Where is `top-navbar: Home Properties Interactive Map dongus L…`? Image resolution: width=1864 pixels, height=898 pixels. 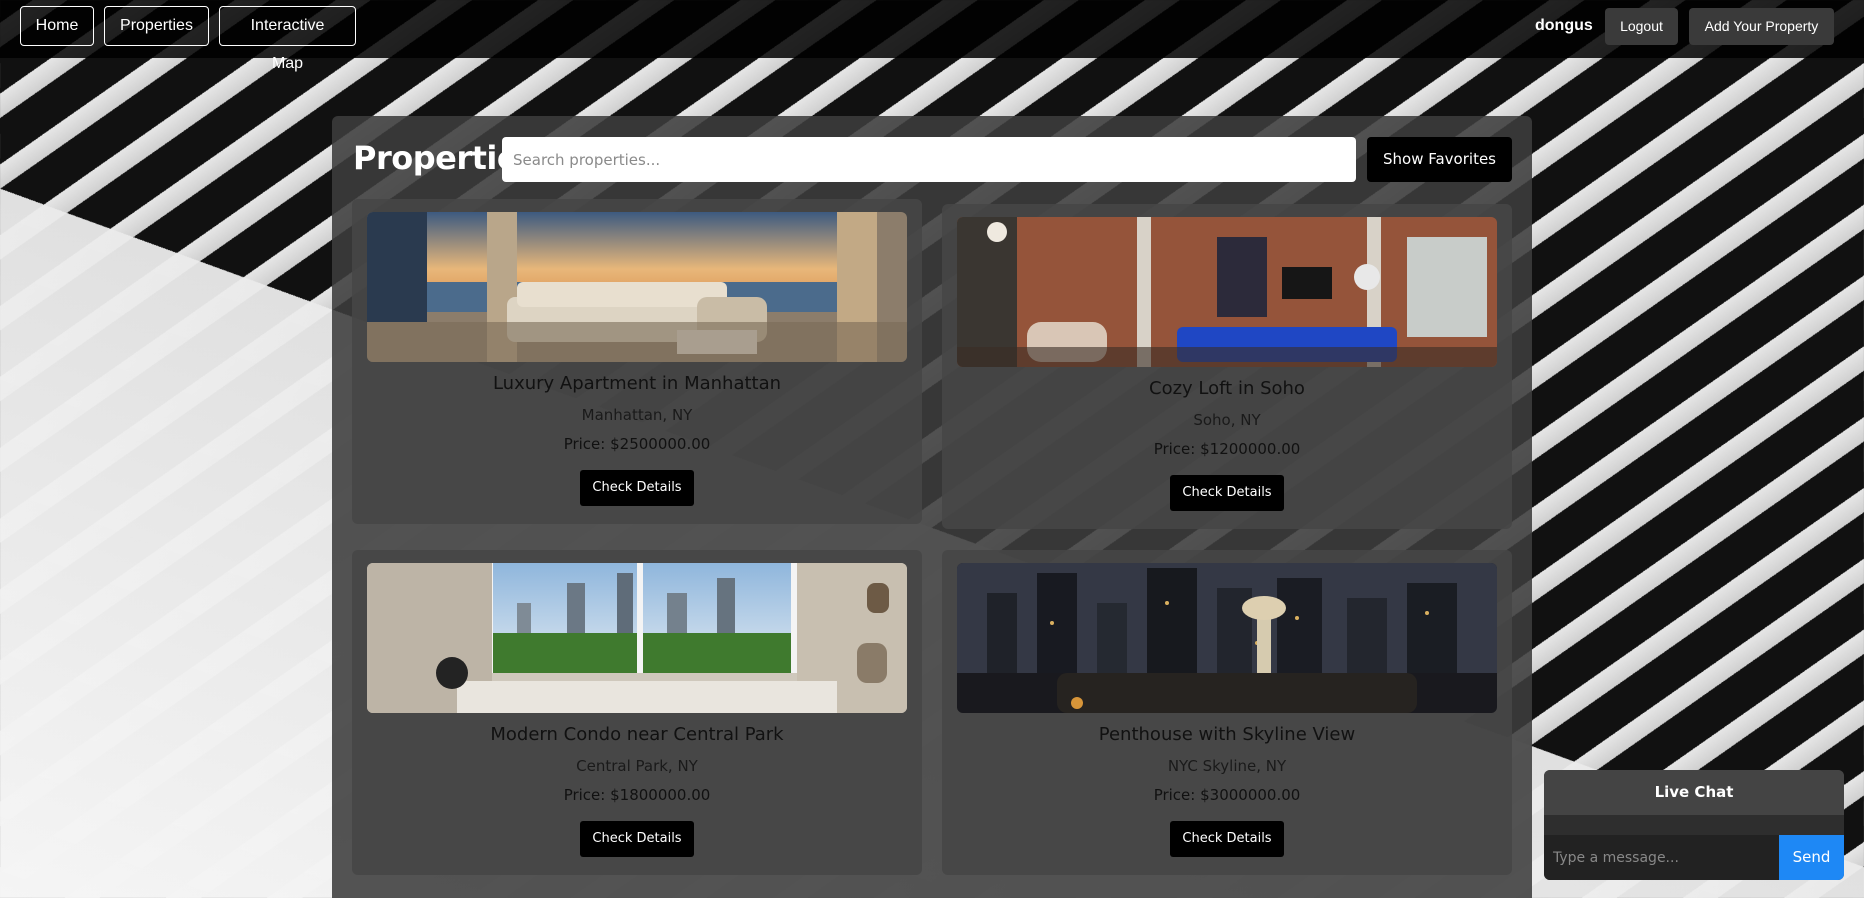 top-navbar: Home Properties Interactive Map dongus L… is located at coordinates (932, 36).